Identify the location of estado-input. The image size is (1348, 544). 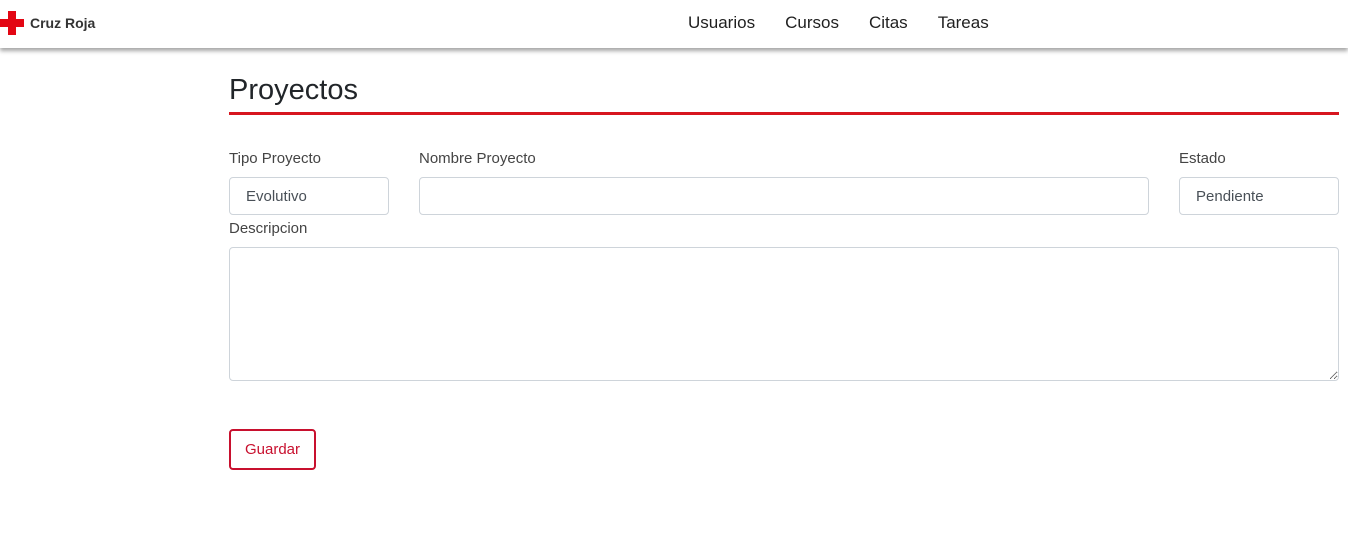
(1259, 196).